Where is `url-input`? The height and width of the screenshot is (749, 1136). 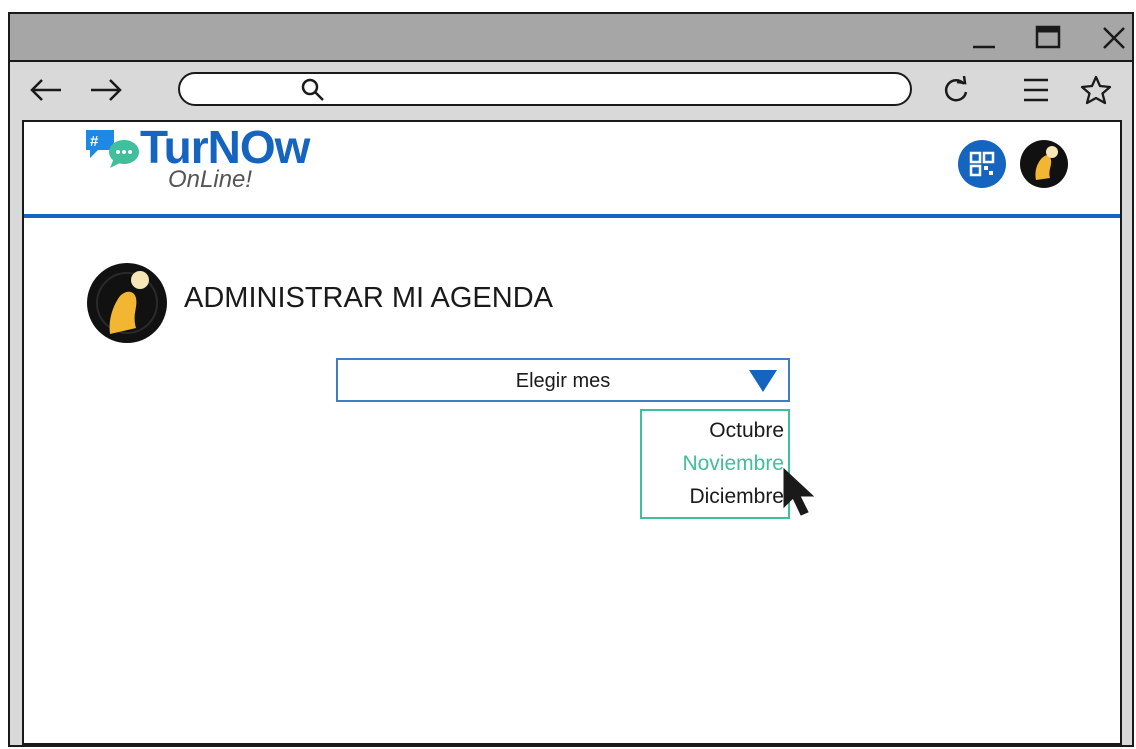 url-input is located at coordinates (612, 90).